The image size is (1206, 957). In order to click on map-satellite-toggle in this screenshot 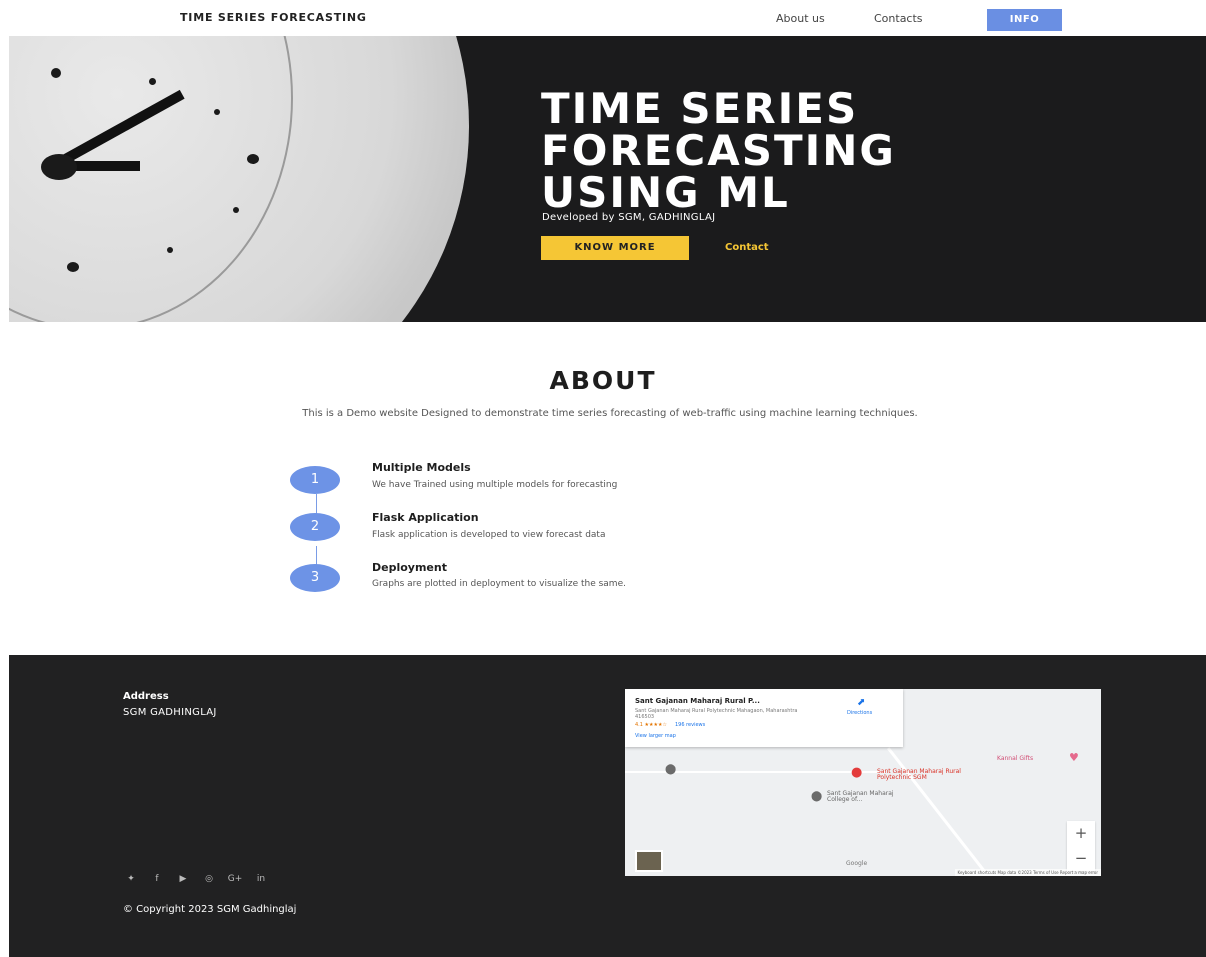, I will do `click(649, 861)`.